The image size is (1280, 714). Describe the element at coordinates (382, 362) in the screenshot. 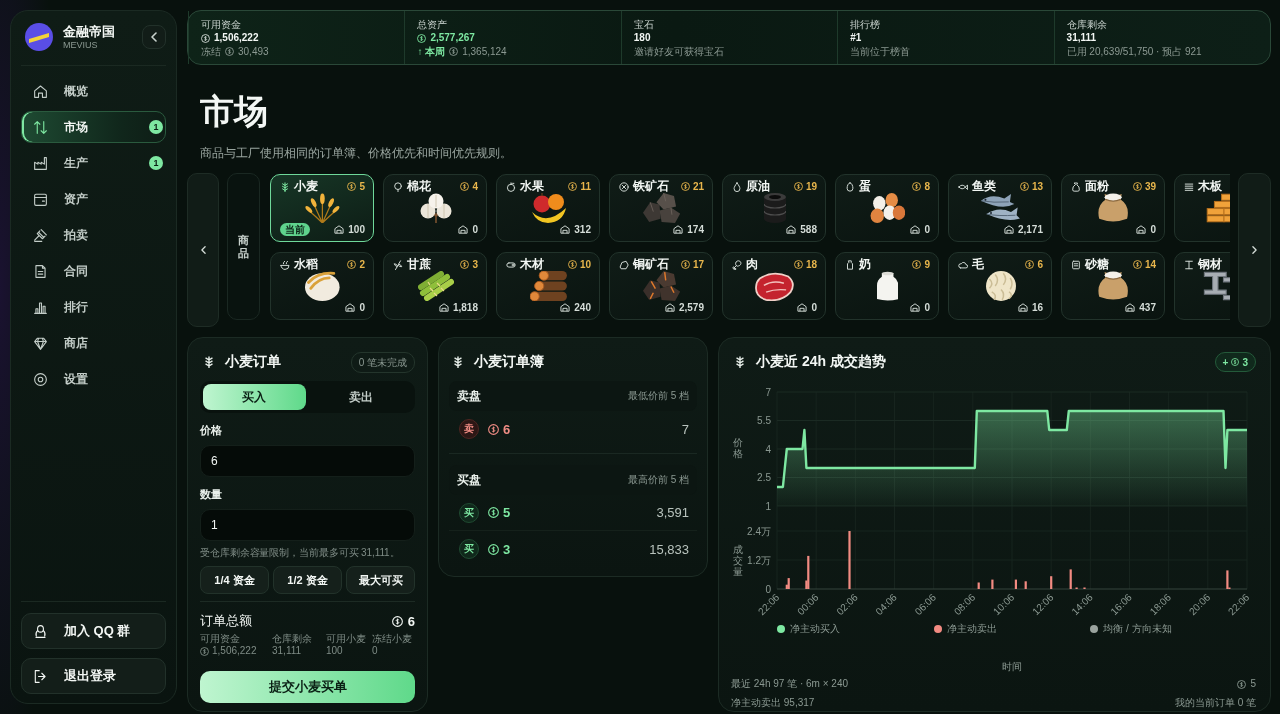

I see `pending-orders-chip: 0 笔未完成` at that location.